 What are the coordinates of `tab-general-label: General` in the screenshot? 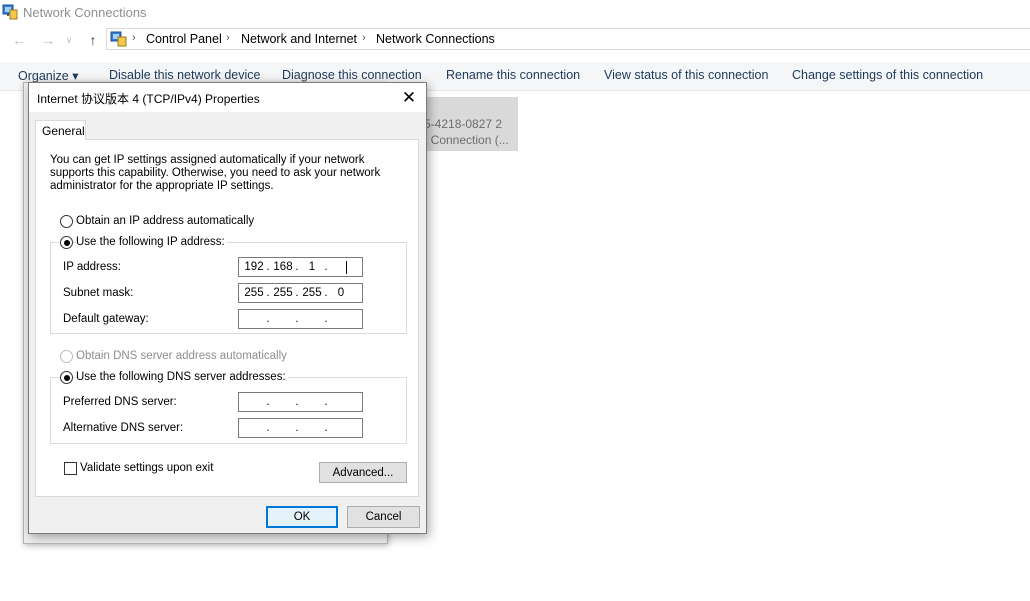 It's located at (63, 131).